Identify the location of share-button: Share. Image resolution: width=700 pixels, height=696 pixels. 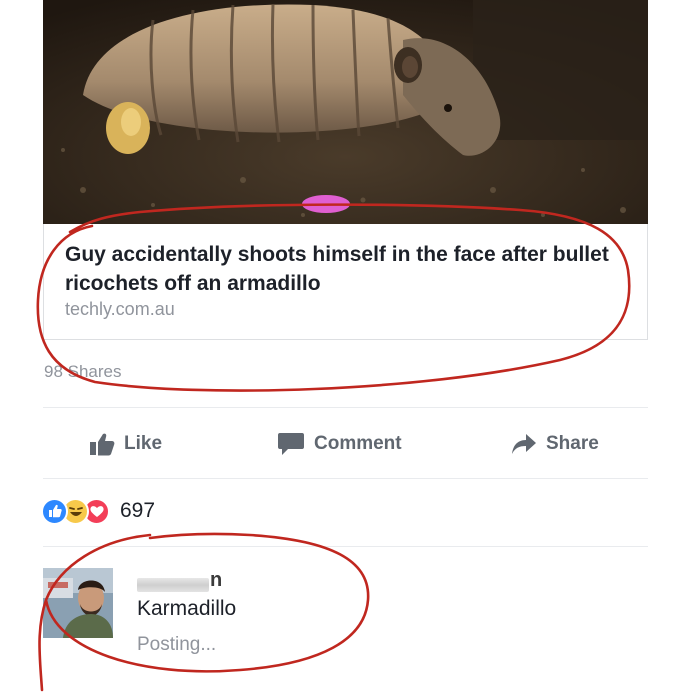
(555, 444).